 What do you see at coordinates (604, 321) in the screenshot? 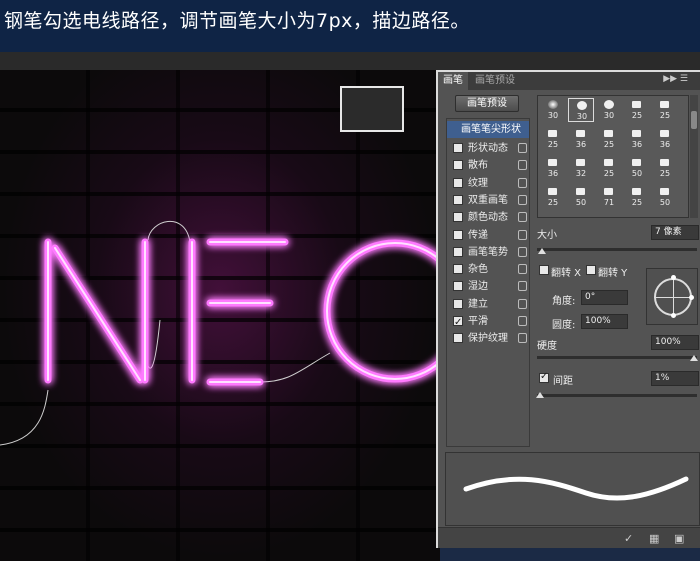
I see `roundness-field: 100%` at bounding box center [604, 321].